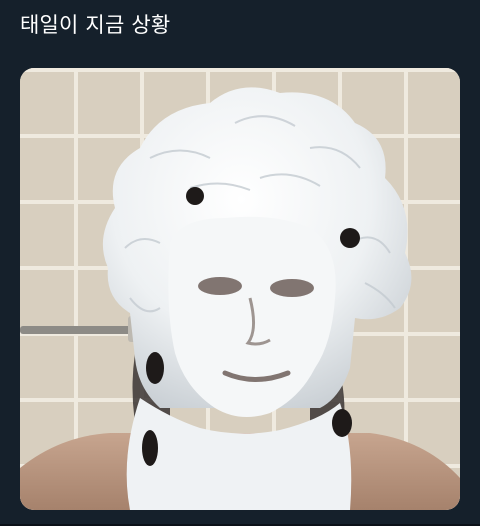 The height and width of the screenshot is (526, 480). Describe the element at coordinates (95, 25) in the screenshot. I see `tweet-text: 태일이 지금 상황` at that location.